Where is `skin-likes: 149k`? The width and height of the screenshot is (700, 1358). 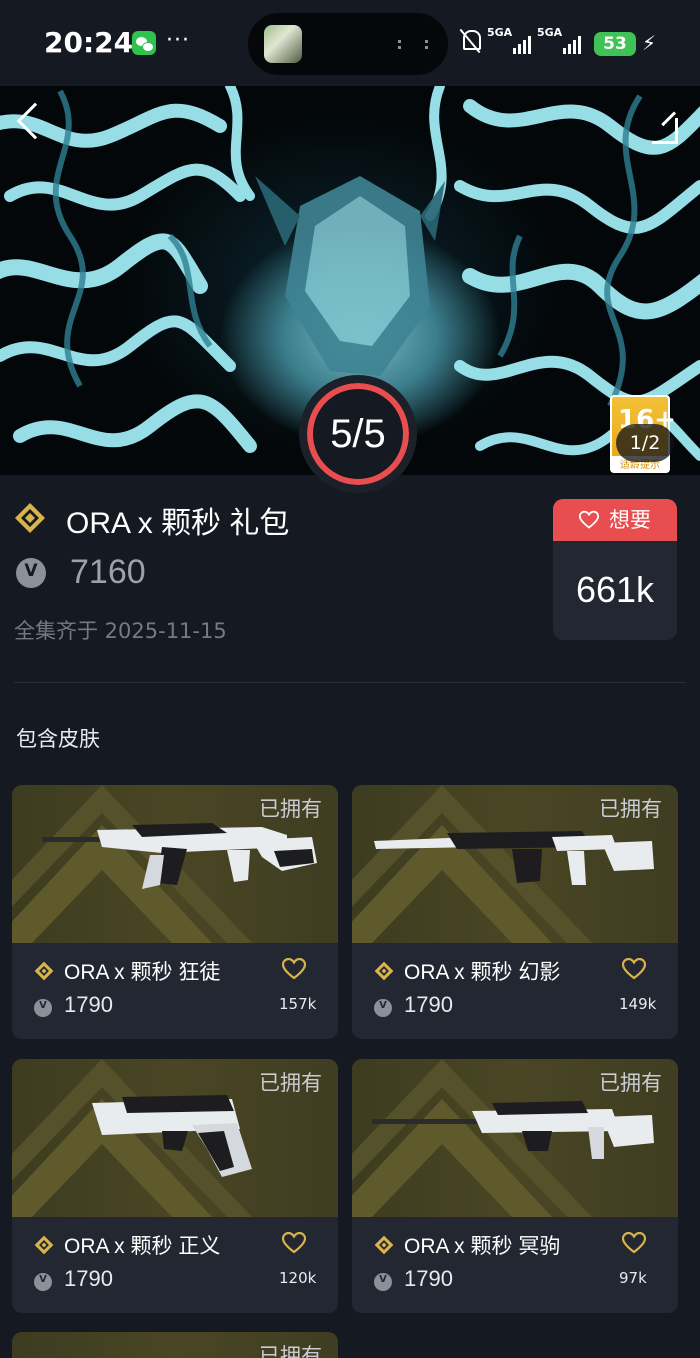 skin-likes: 149k is located at coordinates (638, 1004).